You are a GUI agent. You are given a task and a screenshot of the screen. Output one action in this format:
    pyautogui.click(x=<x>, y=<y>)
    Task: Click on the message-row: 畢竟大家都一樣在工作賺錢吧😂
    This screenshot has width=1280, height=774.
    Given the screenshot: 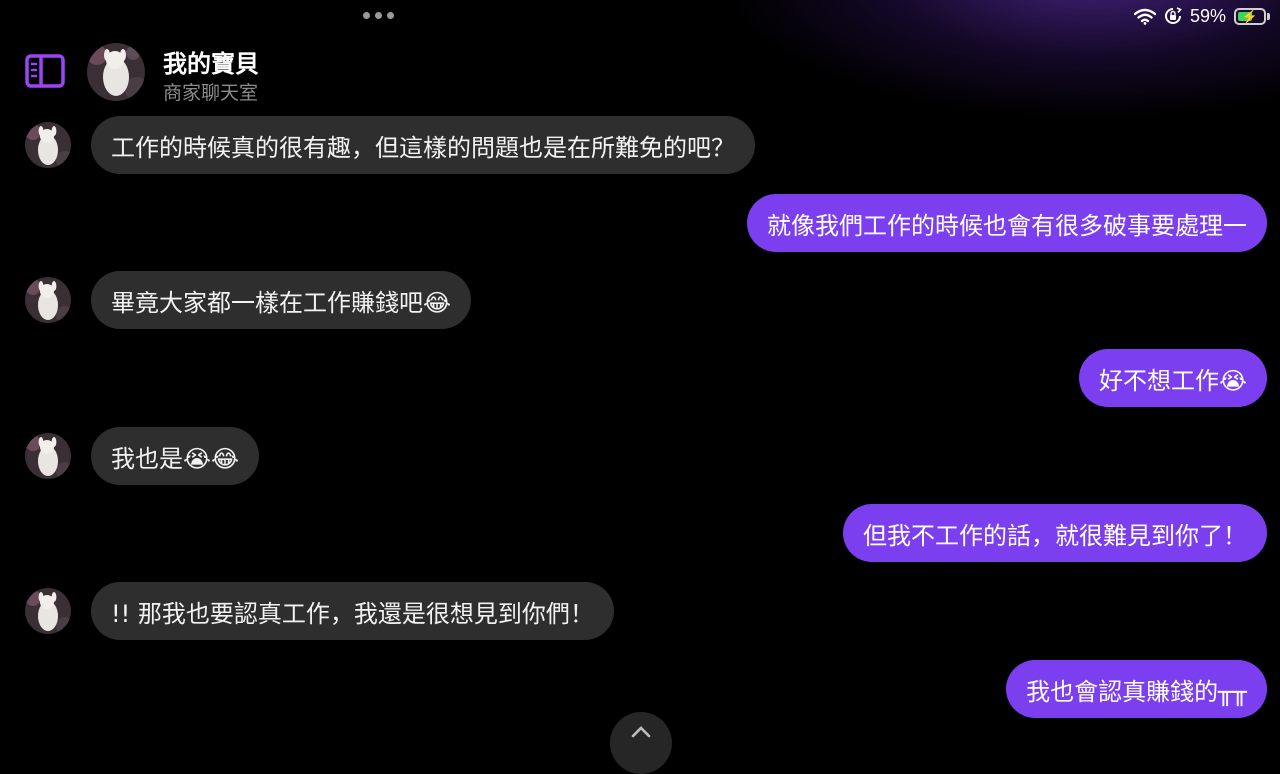 What is the action you would take?
    pyautogui.click(x=640, y=300)
    